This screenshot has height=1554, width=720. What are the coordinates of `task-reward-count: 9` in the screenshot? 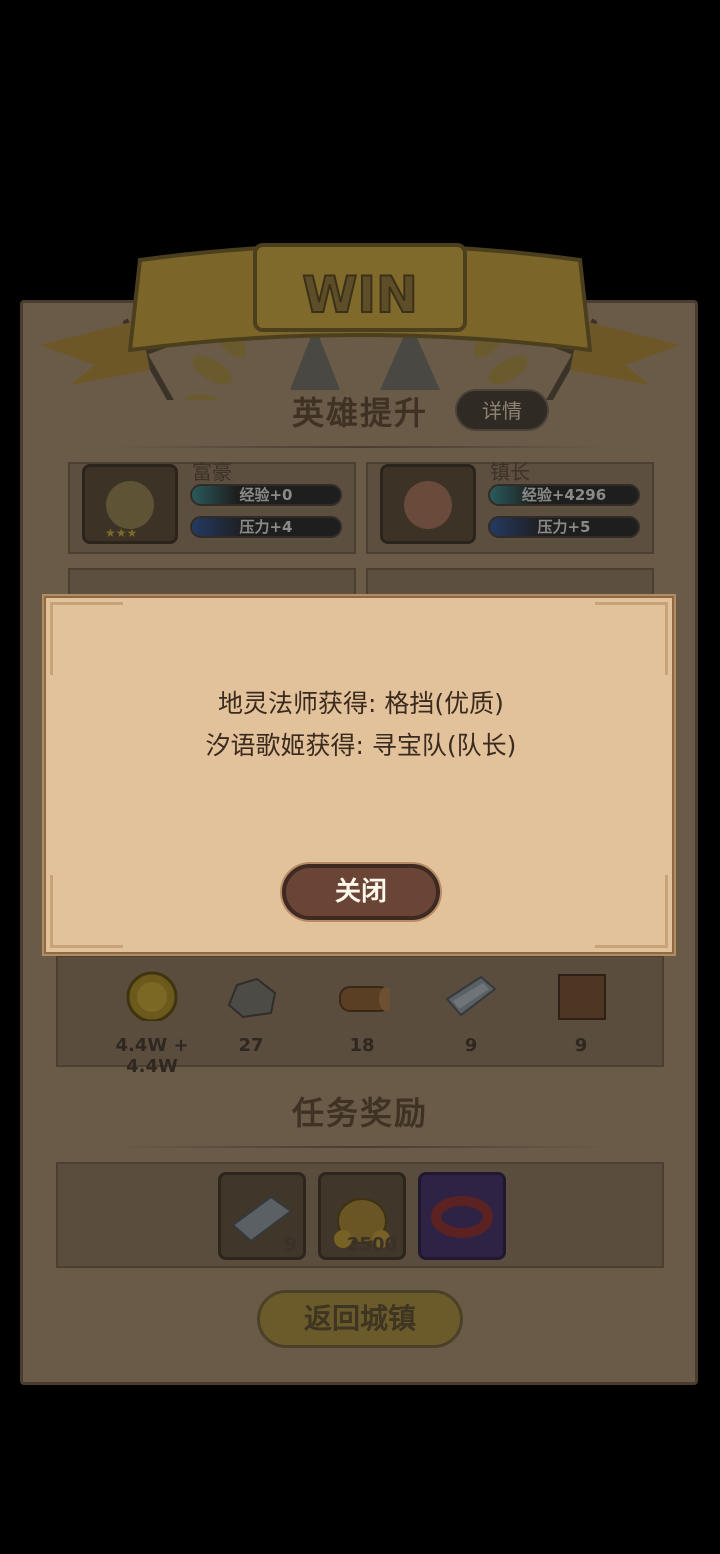 It's located at (290, 1244).